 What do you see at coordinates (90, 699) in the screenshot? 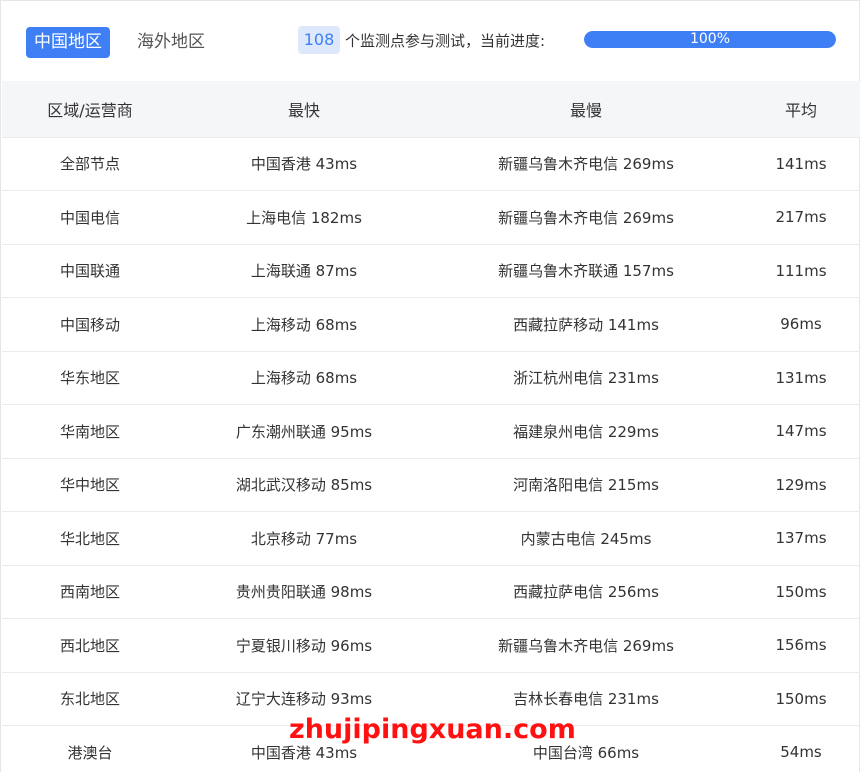
I see `cell-region: 东北地区` at bounding box center [90, 699].